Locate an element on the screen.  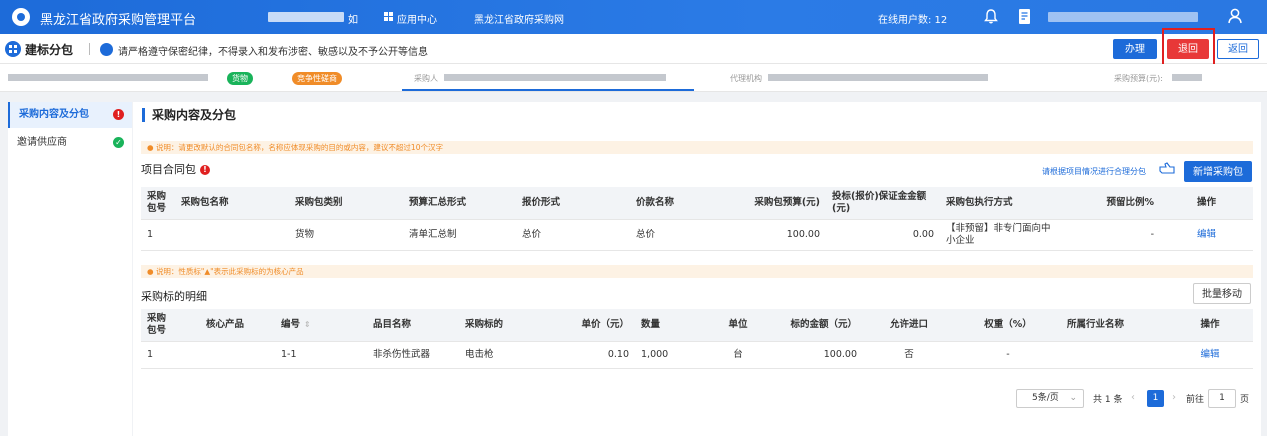
col-import-allowed: 允许进口 is located at coordinates (909, 325).